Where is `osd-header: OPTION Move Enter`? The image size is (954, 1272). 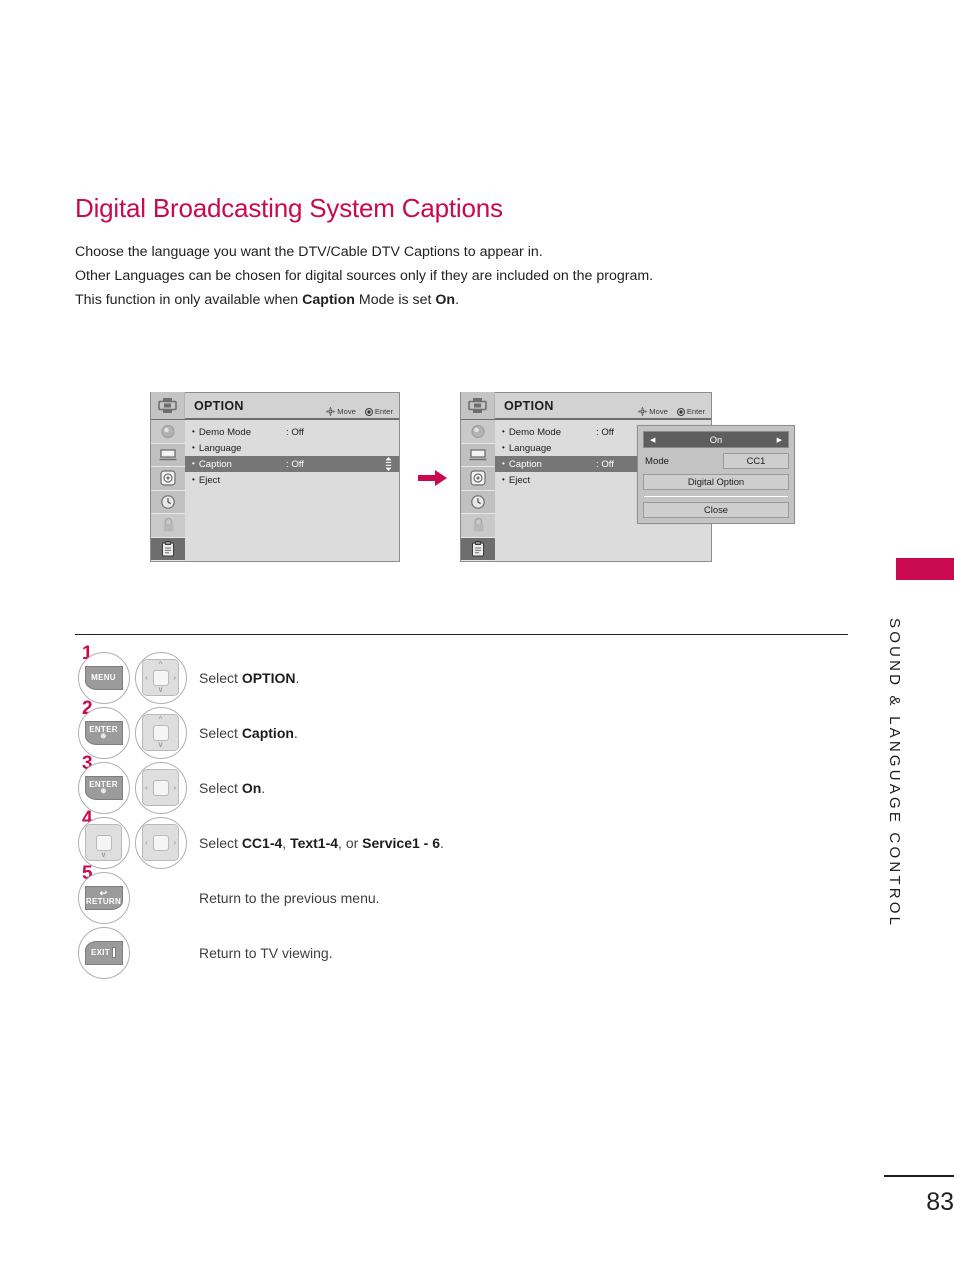 osd-header: OPTION Move Enter is located at coordinates (275, 406).